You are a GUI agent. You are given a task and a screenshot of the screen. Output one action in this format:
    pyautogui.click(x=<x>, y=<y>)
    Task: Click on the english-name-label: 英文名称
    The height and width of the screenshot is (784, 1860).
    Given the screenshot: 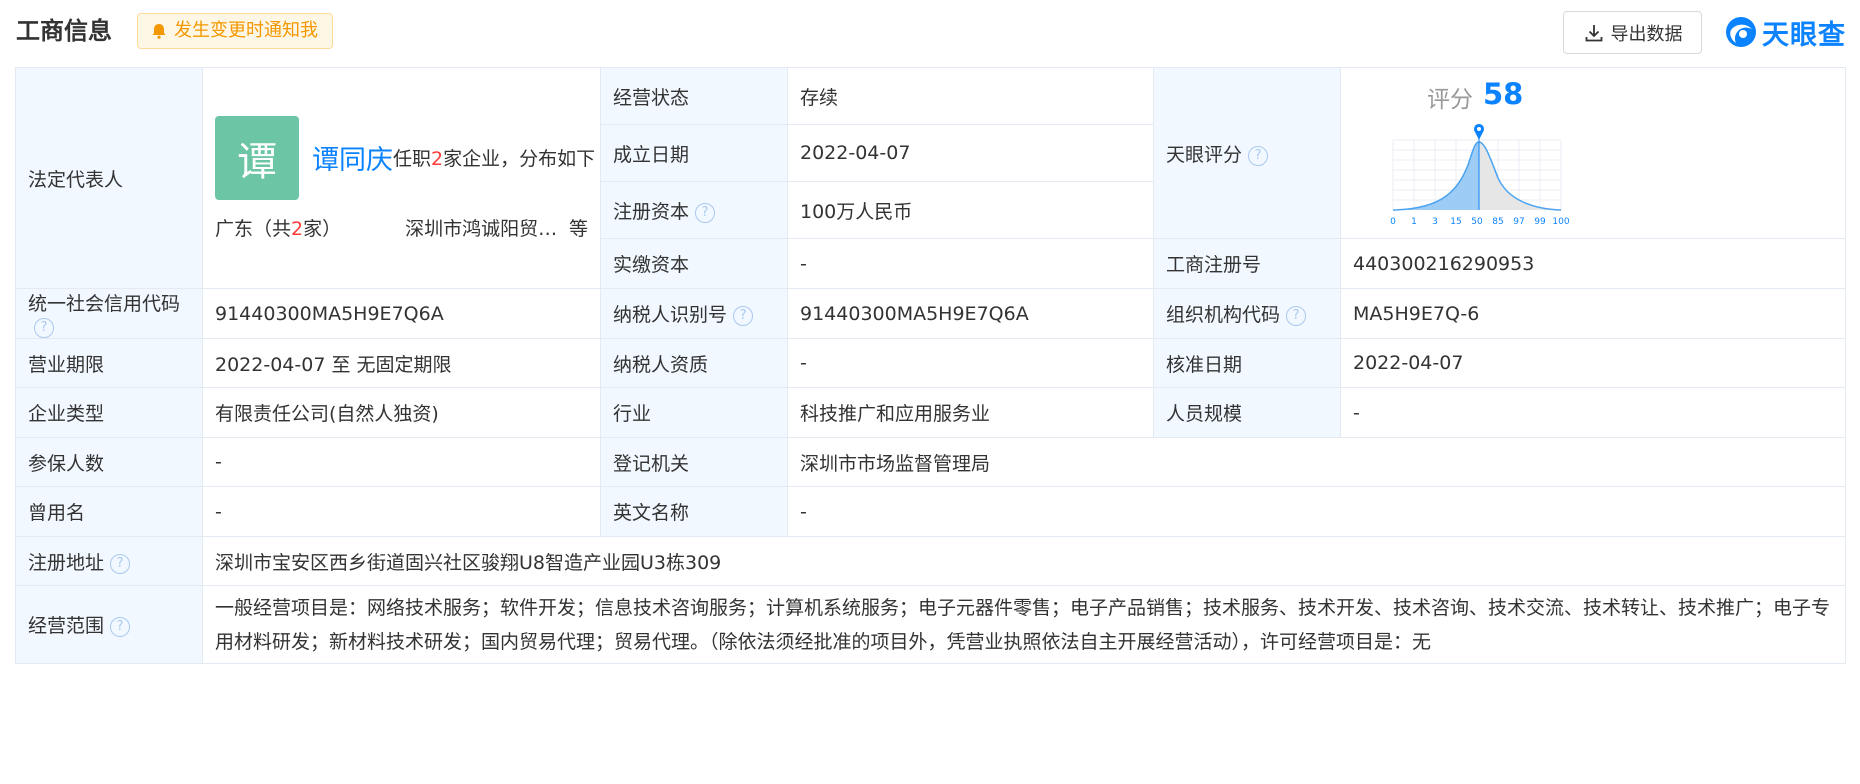 What is the action you would take?
    pyautogui.click(x=694, y=511)
    